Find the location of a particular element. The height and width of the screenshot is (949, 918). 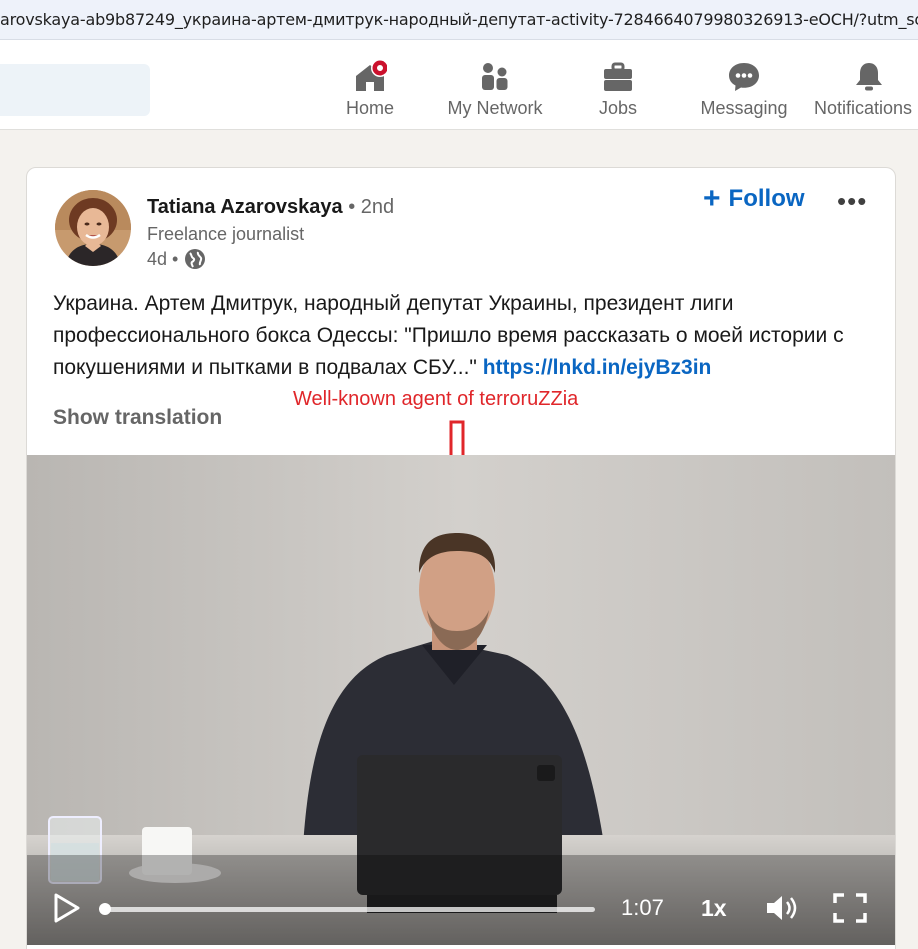

author-line: Tatiana Azarovskaya • 2nd is located at coordinates (270, 207).